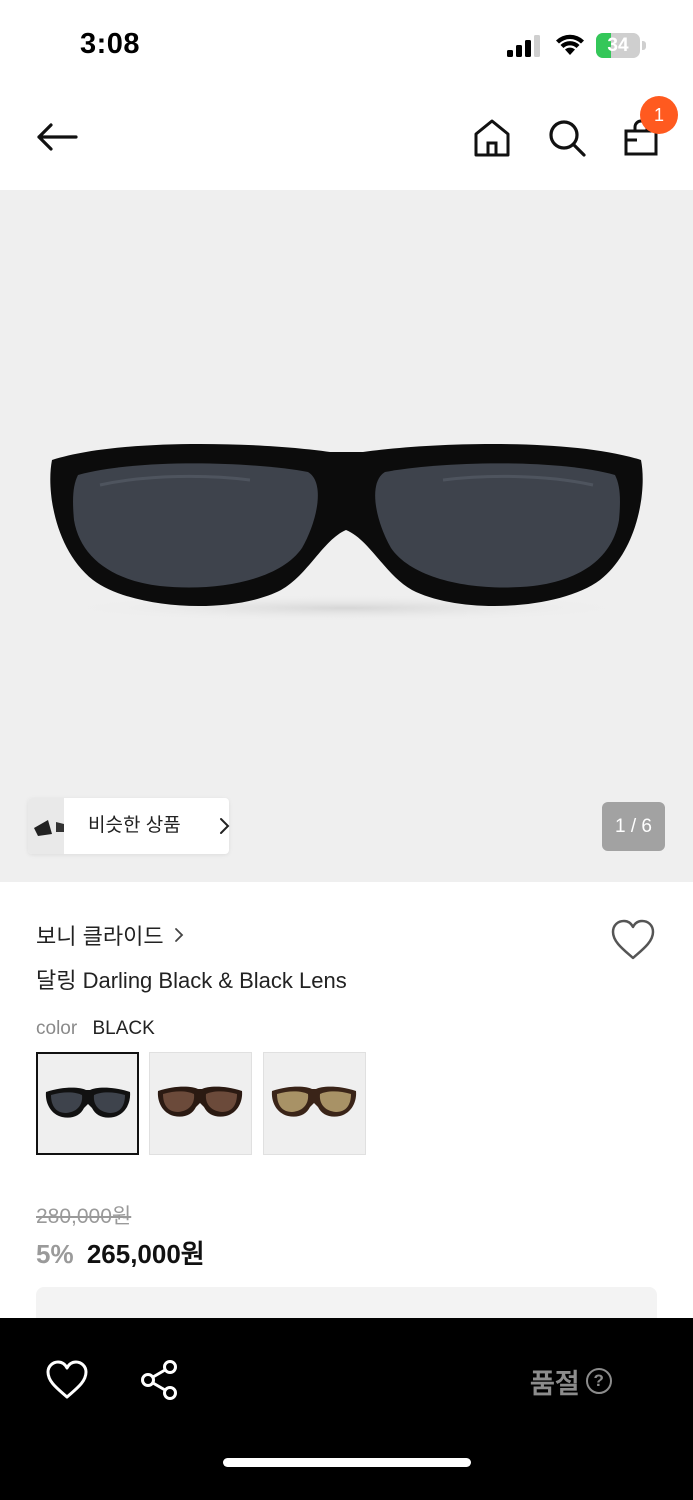 The width and height of the screenshot is (693, 1500). What do you see at coordinates (598, 1381) in the screenshot?
I see `help-icon: ?` at bounding box center [598, 1381].